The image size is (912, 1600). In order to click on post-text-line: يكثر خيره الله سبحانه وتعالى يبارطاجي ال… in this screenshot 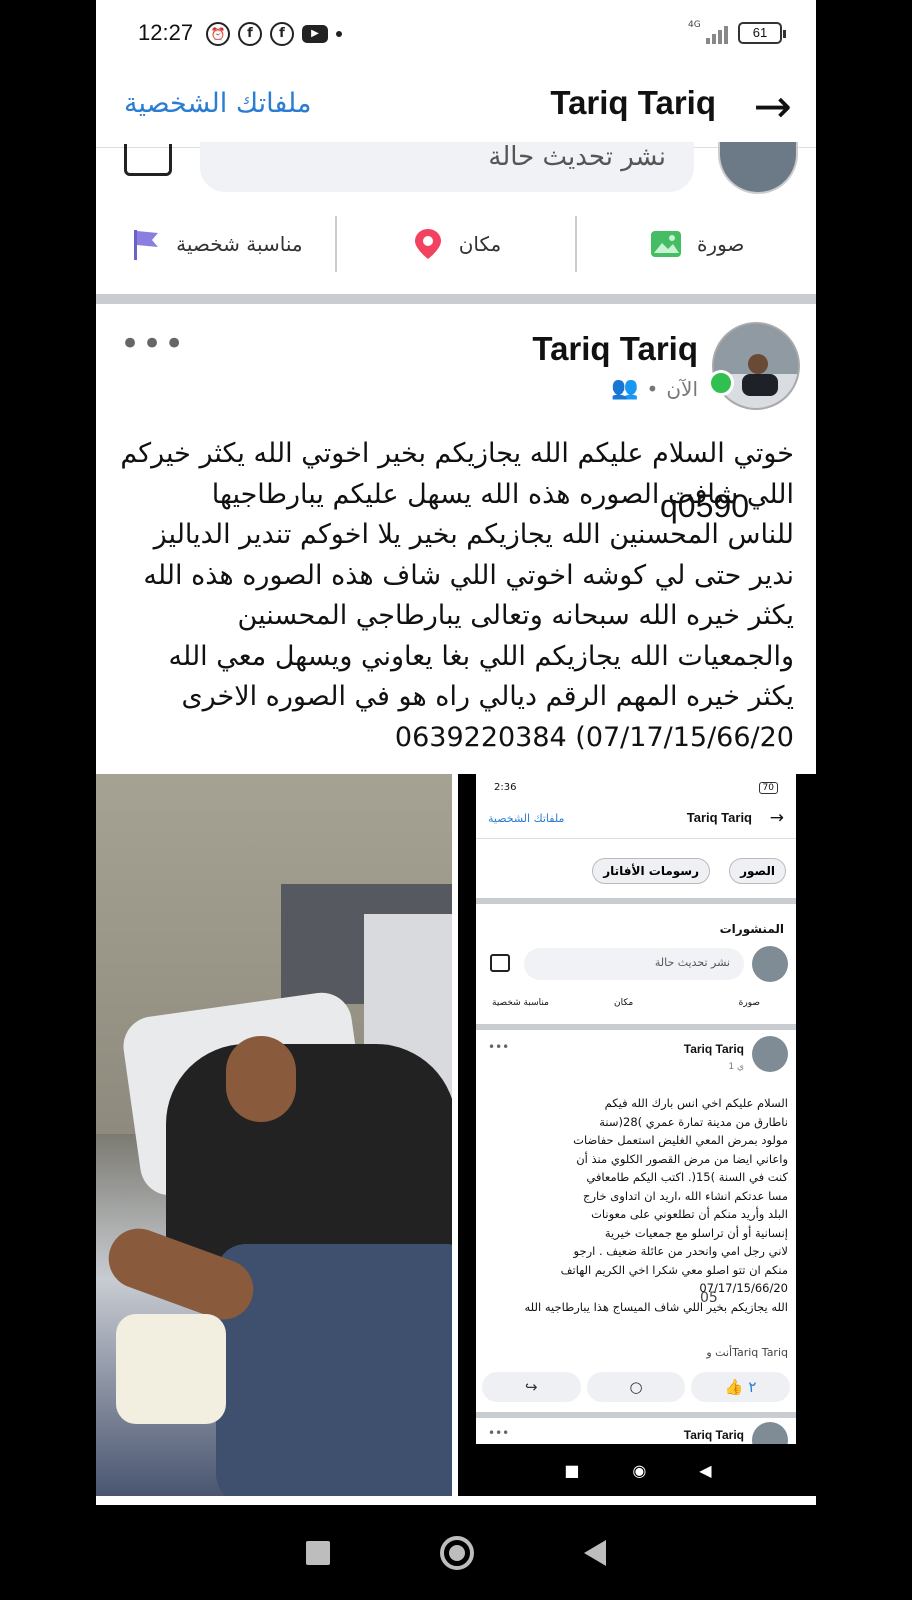, I will do `click(515, 615)`.